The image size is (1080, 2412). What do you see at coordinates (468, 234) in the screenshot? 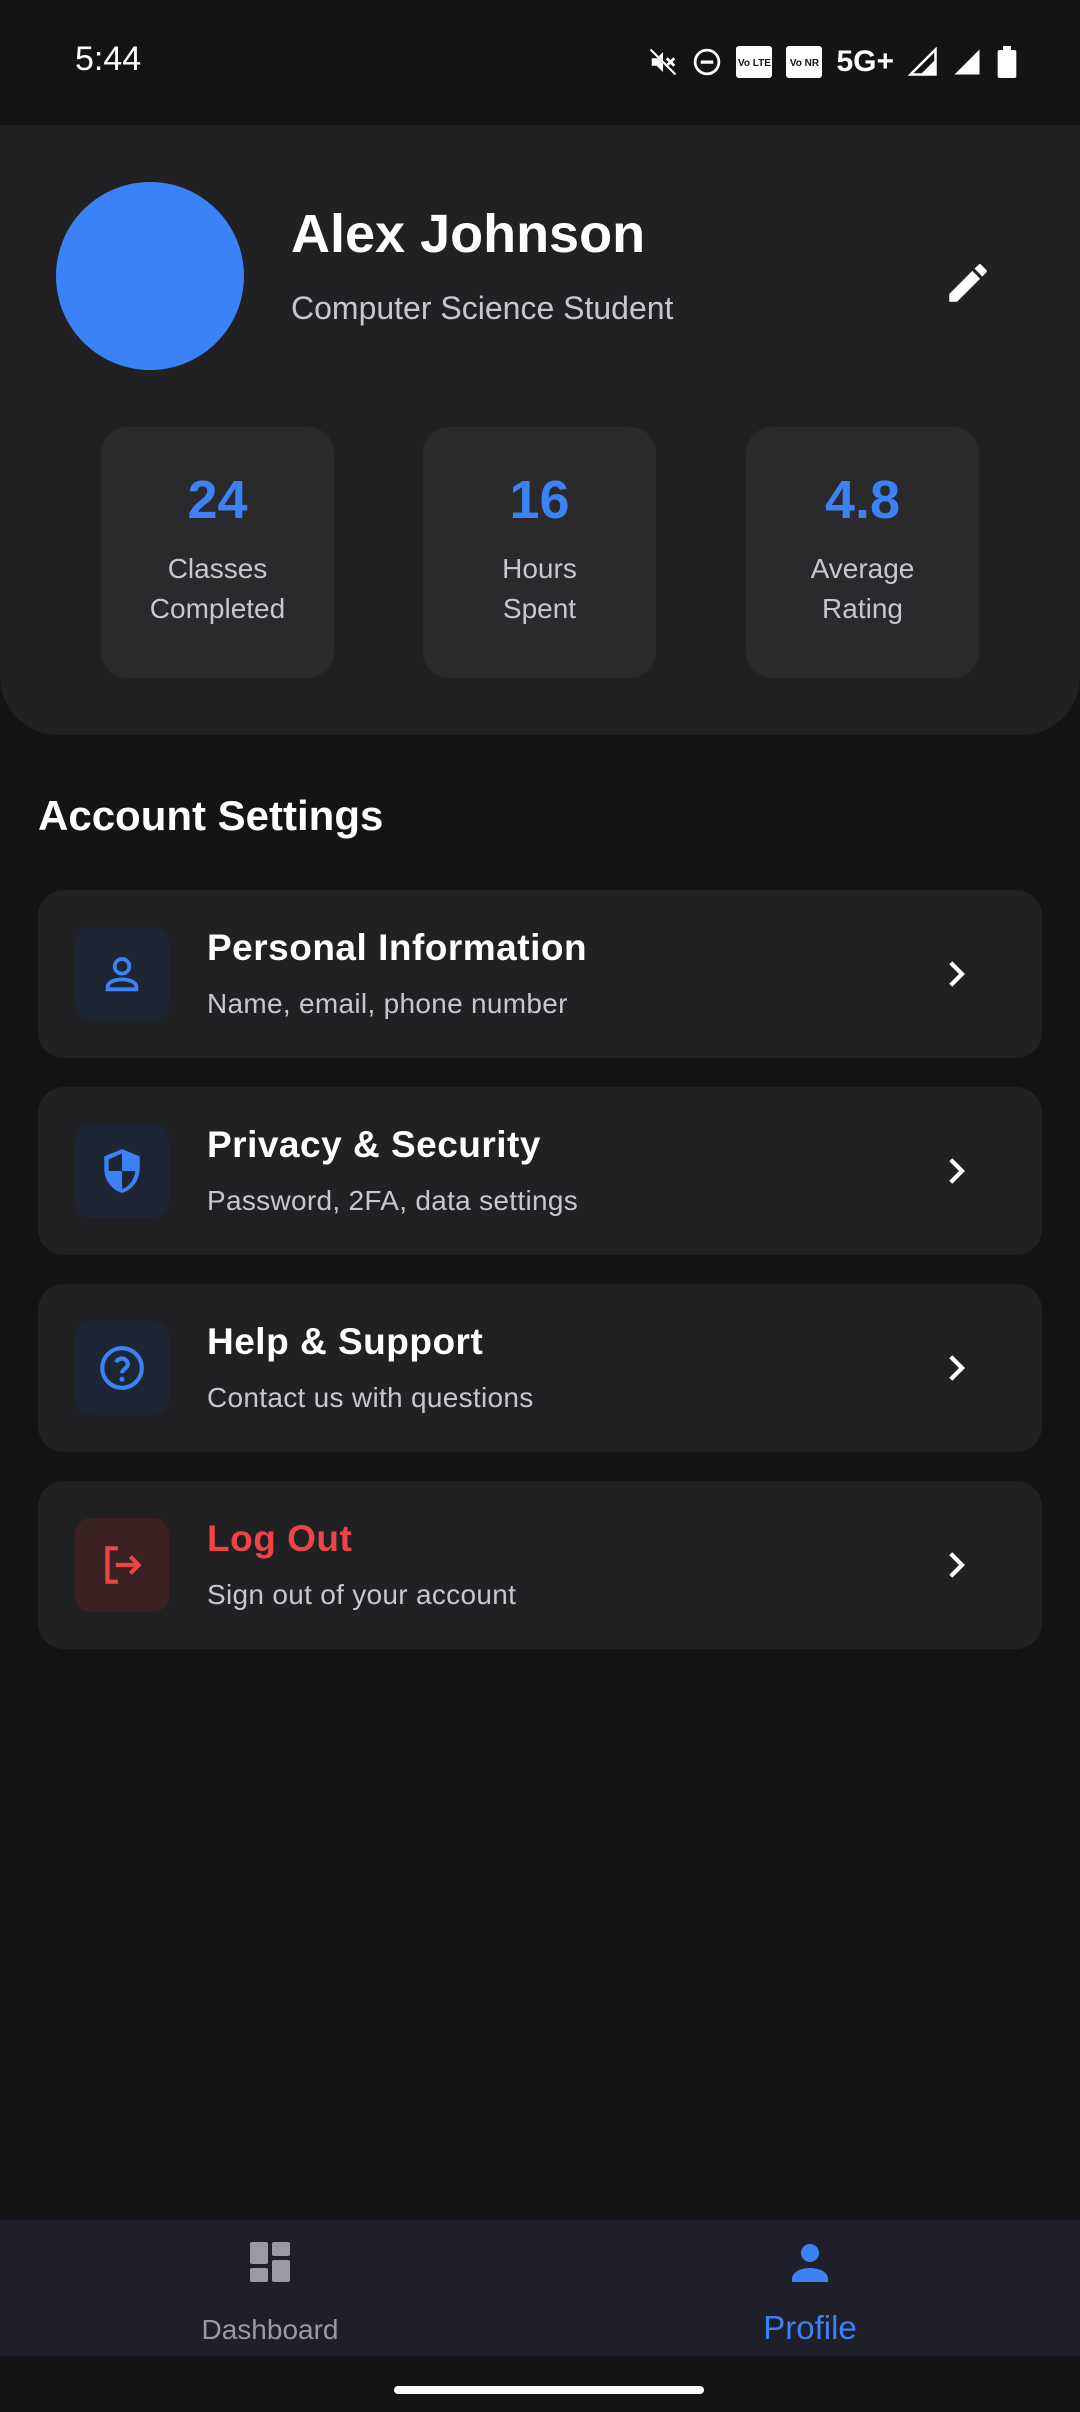
I see `profile-name: Alex Johnson` at bounding box center [468, 234].